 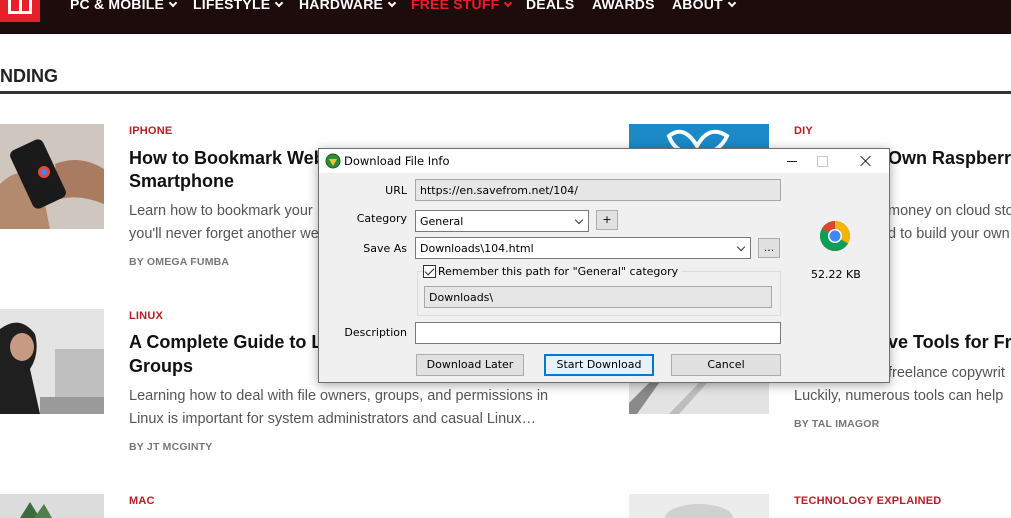 What do you see at coordinates (224, 234) in the screenshot?
I see `article-excerpt: you'll never forget another we` at bounding box center [224, 234].